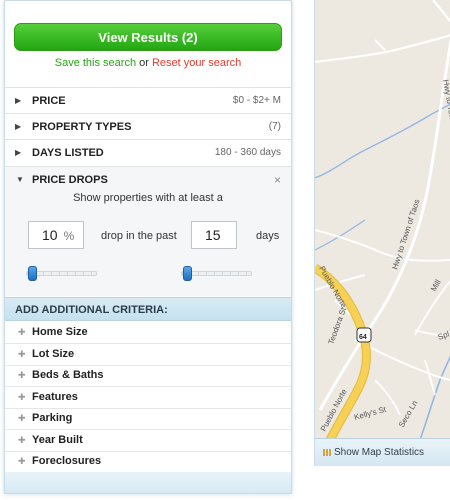 Image resolution: width=450 pixels, height=500 pixels. Describe the element at coordinates (148, 376) in the screenshot. I see `criteria-item-beds-baths: ✚ Beds & Baths` at that location.